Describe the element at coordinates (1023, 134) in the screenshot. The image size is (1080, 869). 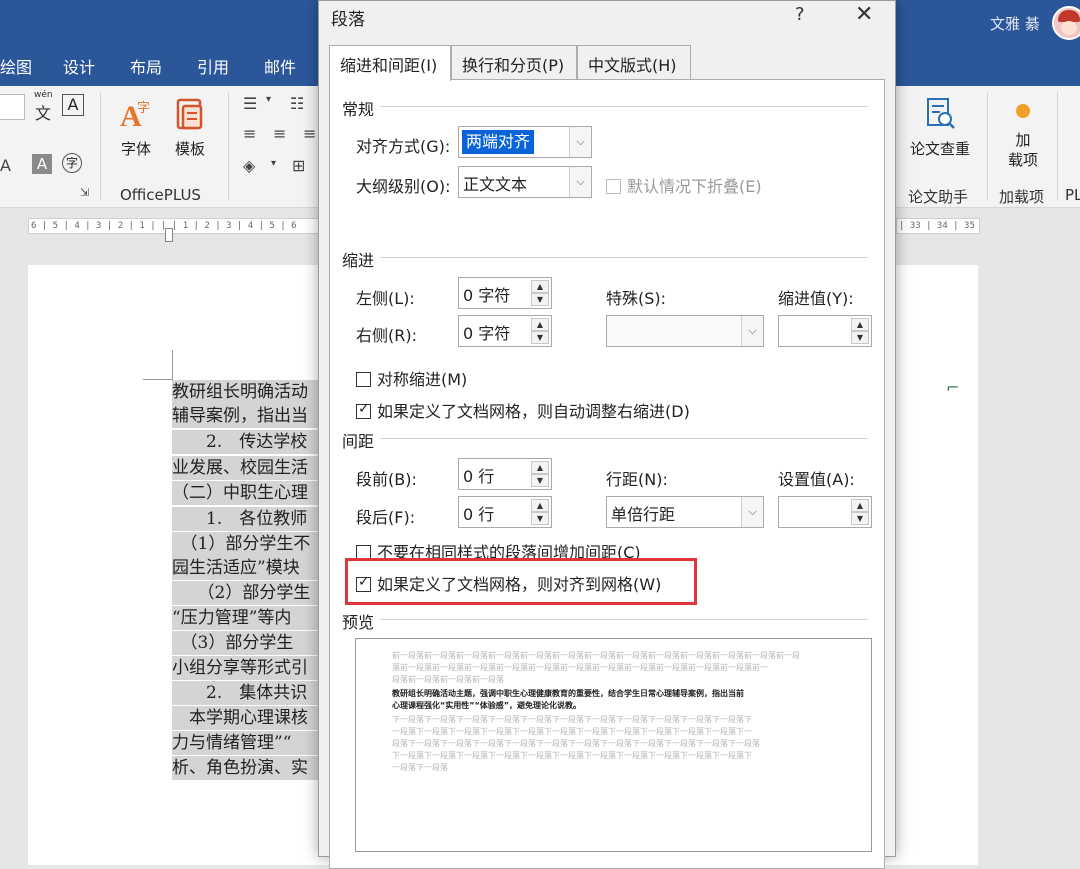
I see `addins-button: 加 载项` at that location.